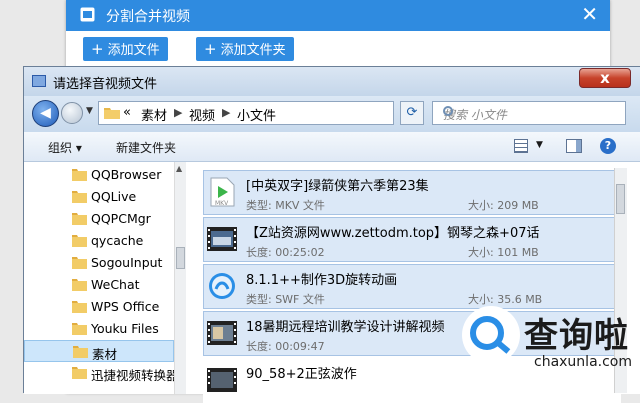 The image size is (640, 403). Describe the element at coordinates (605, 78) in the screenshot. I see `dialog-close-button: x` at that location.